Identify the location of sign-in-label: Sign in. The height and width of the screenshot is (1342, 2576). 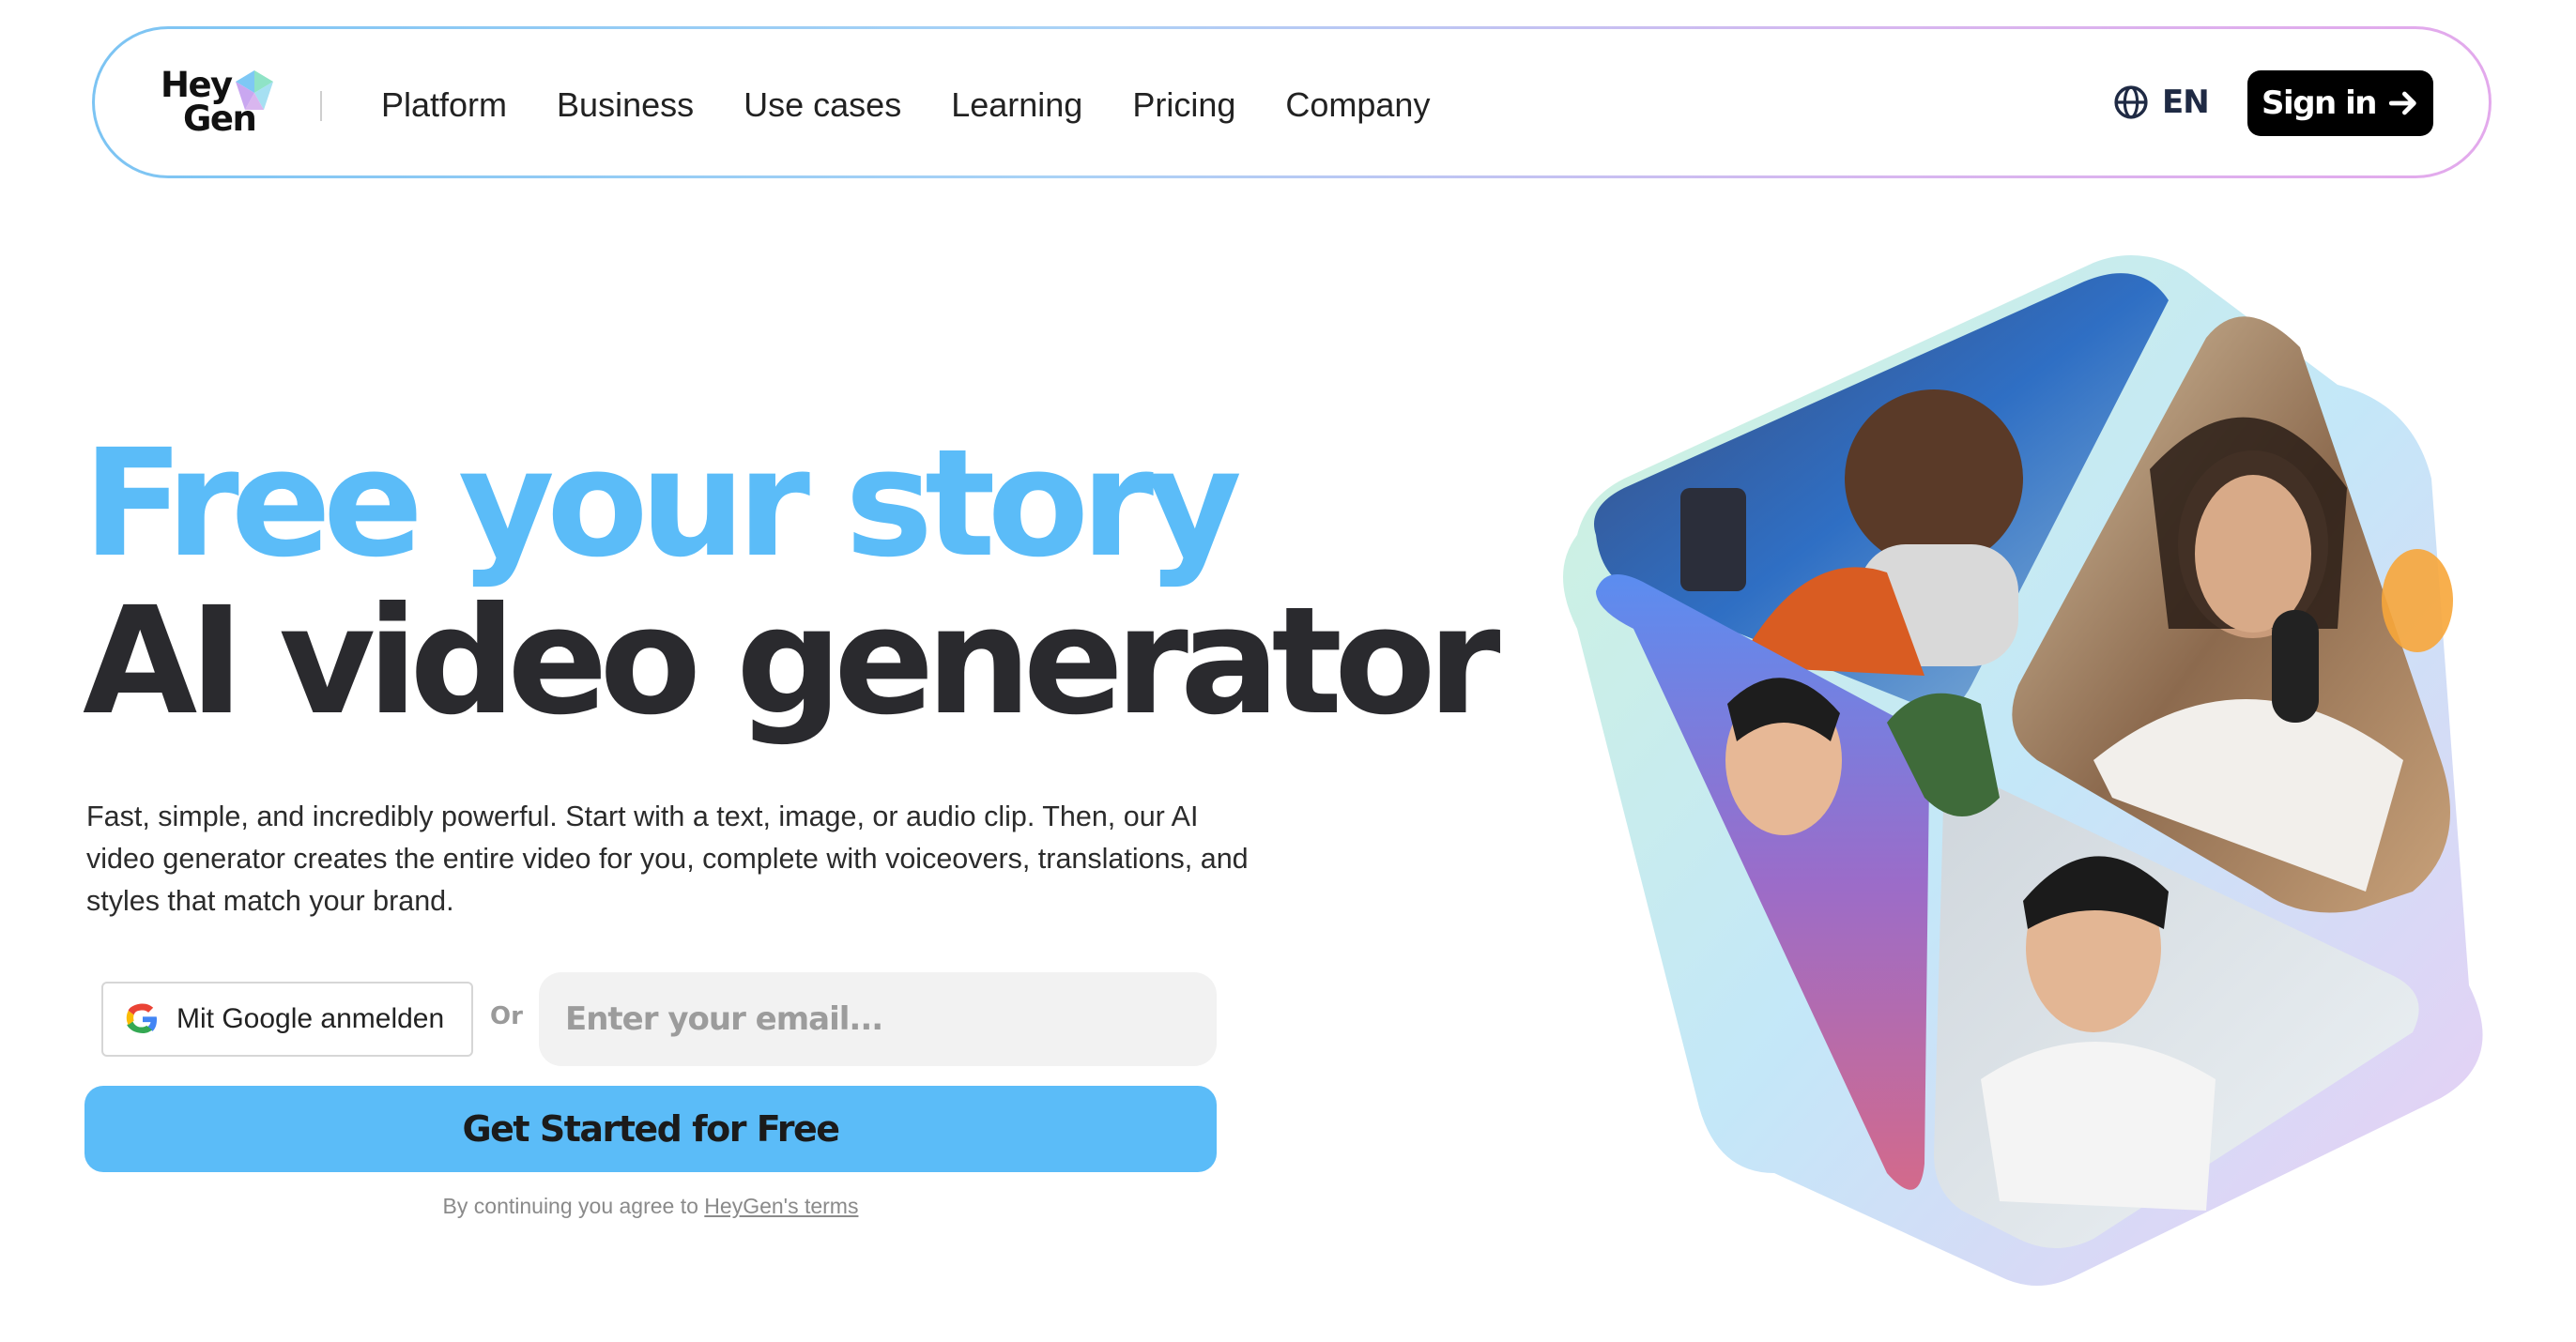
(2320, 103).